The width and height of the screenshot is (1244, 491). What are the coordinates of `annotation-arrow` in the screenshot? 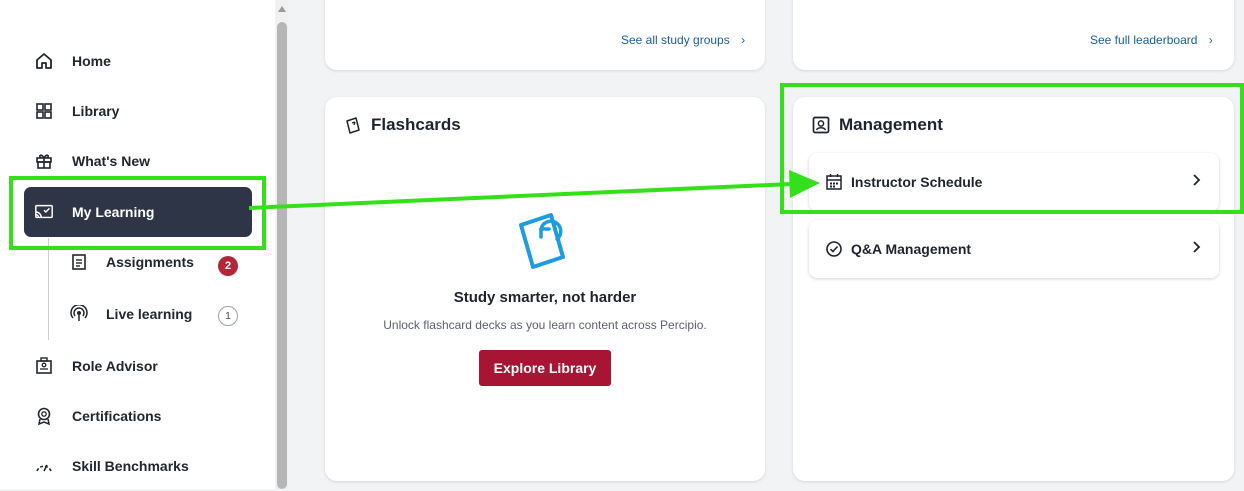 It's located at (534, 190).